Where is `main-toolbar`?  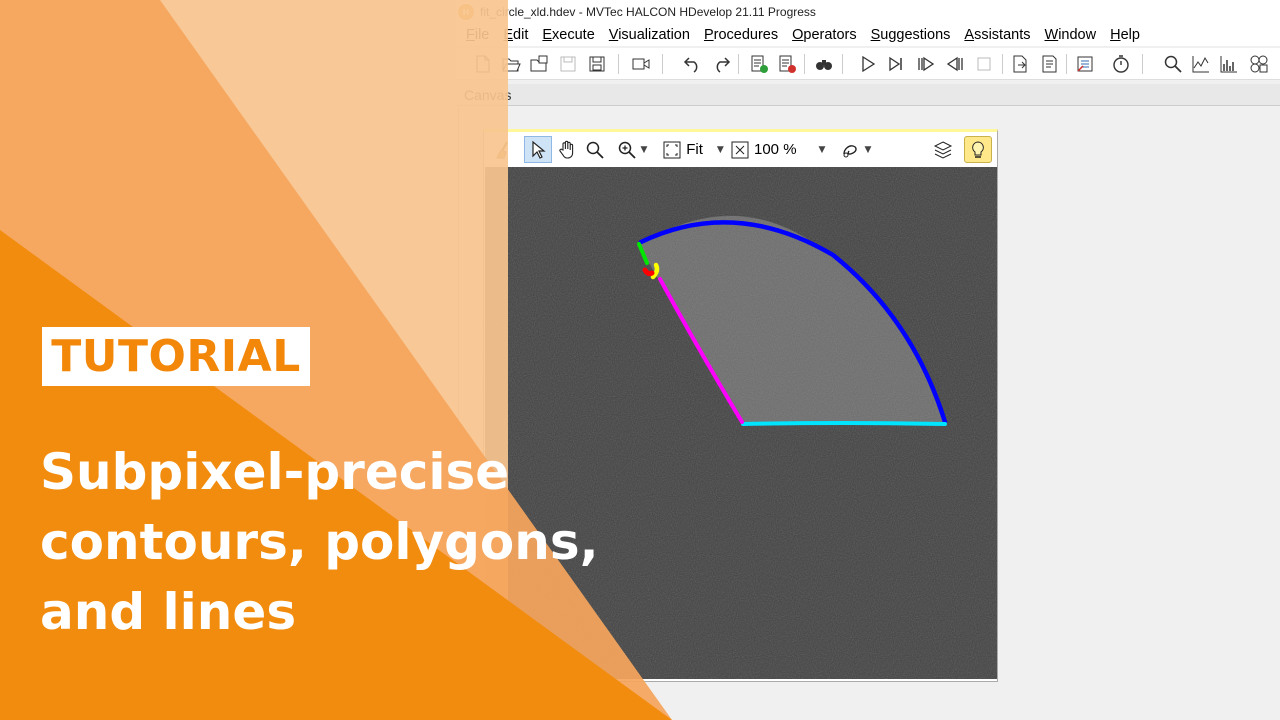 main-toolbar is located at coordinates (868, 64).